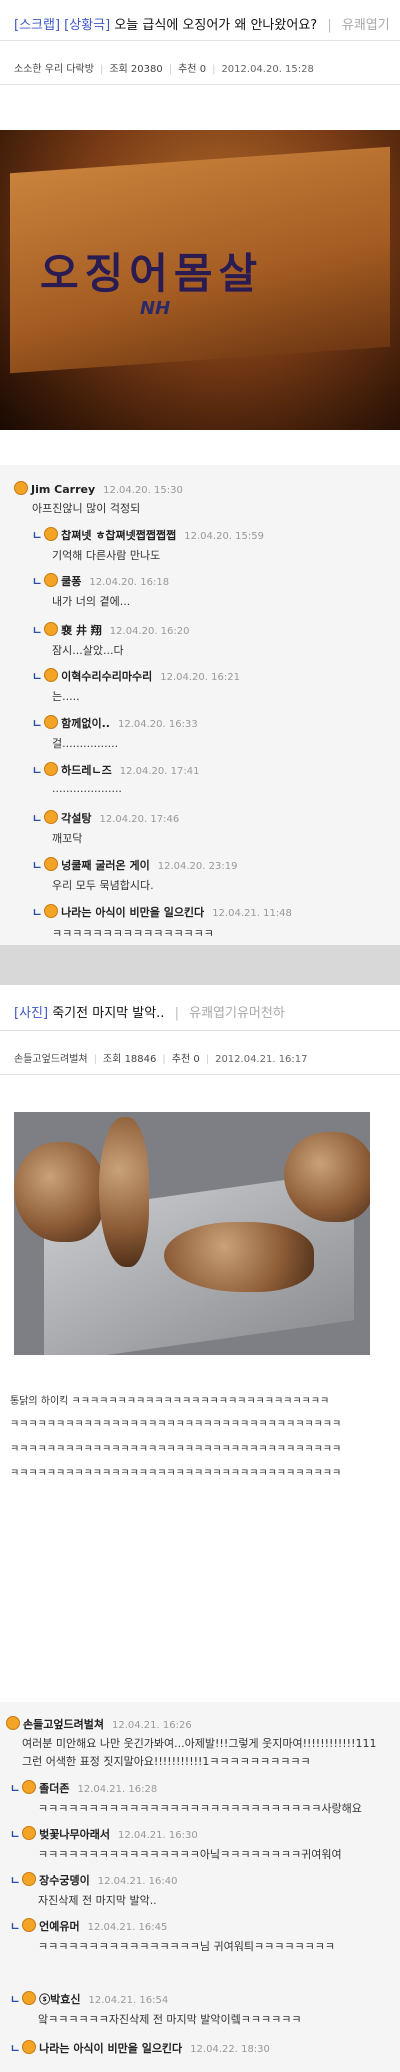 This screenshot has height=2072, width=400. Describe the element at coordinates (190, 1854) in the screenshot. I see `comment-text: ㅋㅋㅋㅋㅋㅋㅋㅋㅋㅋㅋㅋㅋㅋㅋㅋ아닠ㅋㅋㅋㅋㅋㅋㅋㅋ귀여워여` at that location.